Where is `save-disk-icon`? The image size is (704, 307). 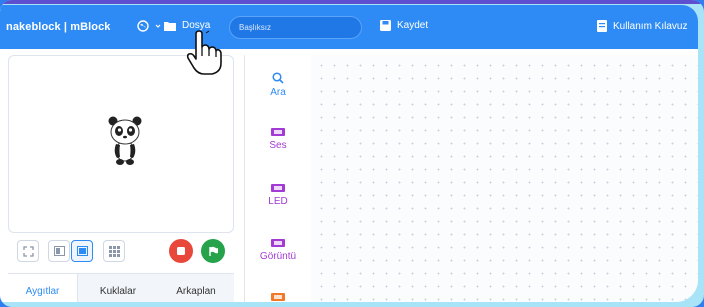
save-disk-icon is located at coordinates (385, 25).